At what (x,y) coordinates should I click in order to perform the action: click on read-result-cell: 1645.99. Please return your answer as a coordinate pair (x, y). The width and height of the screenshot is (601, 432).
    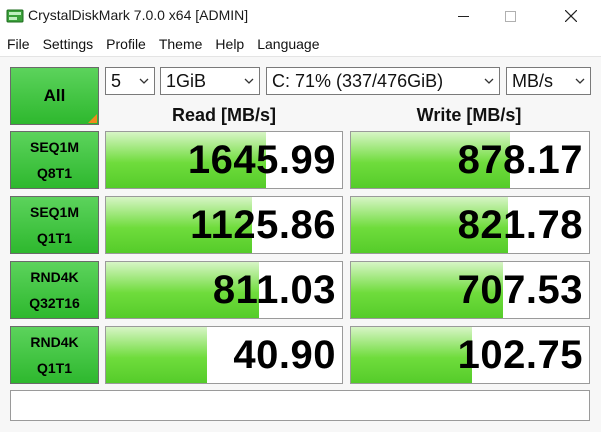
    Looking at the image, I should click on (224, 160).